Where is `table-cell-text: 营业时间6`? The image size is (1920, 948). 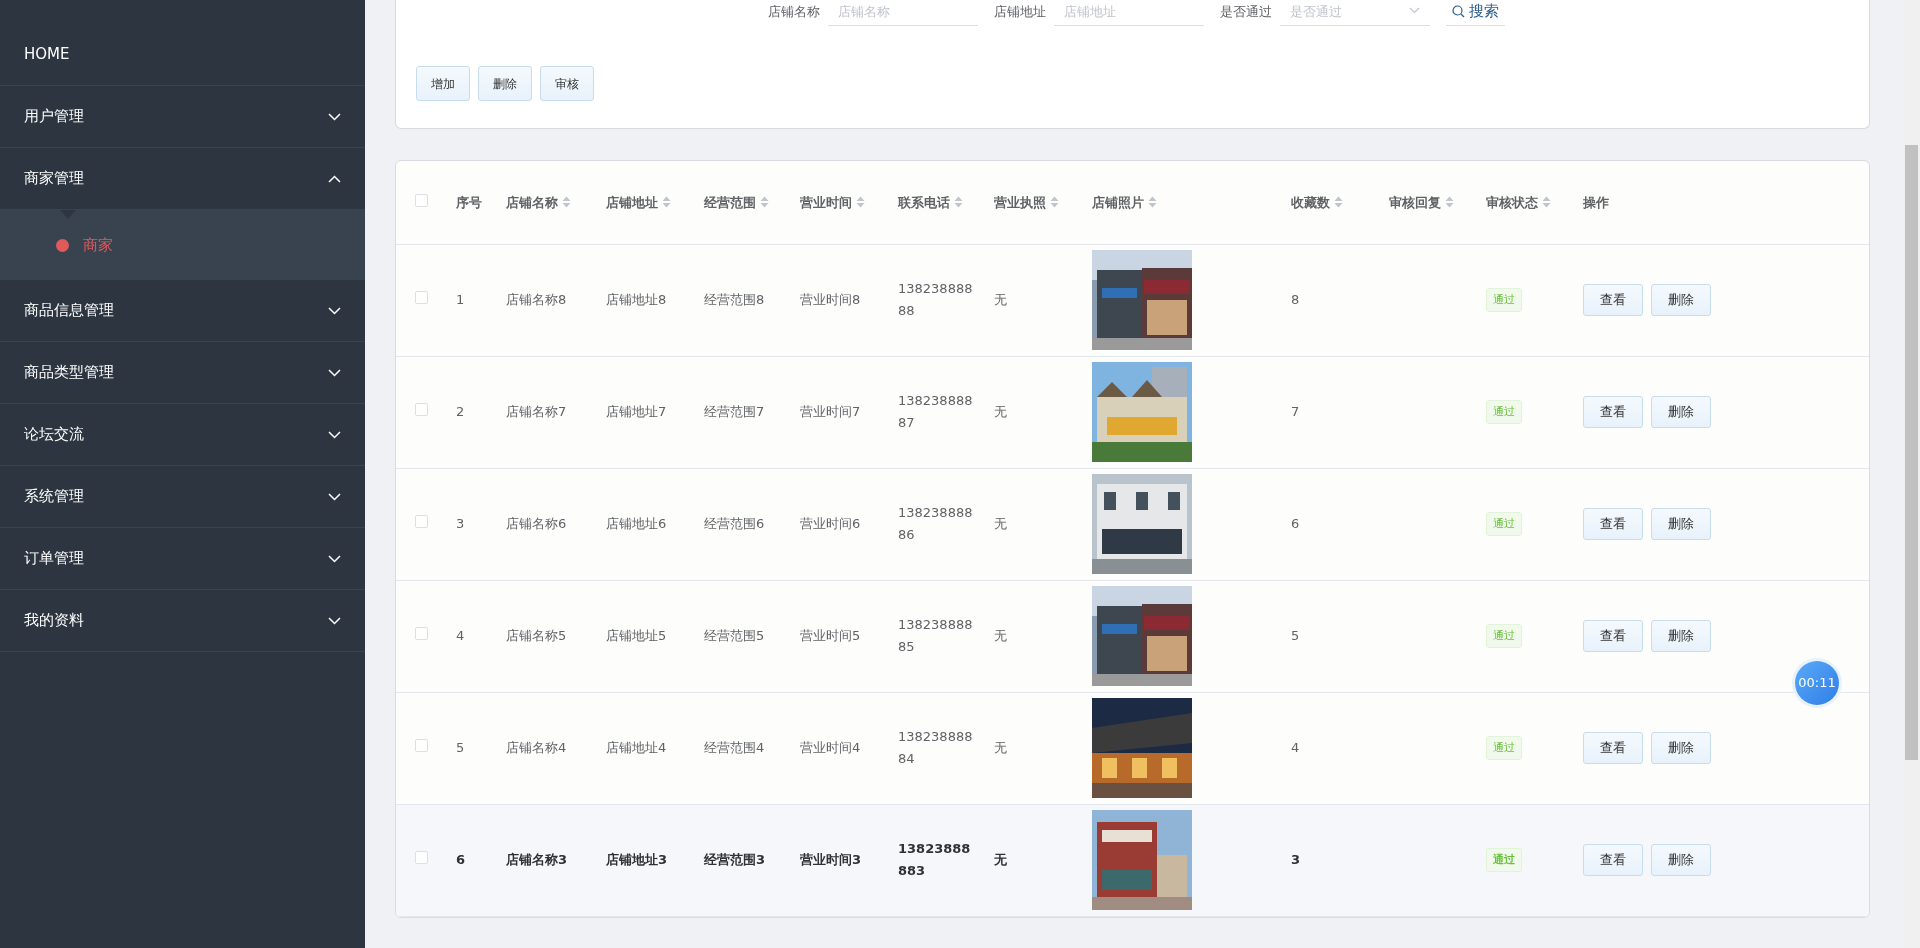 table-cell-text: 营业时间6 is located at coordinates (831, 524).